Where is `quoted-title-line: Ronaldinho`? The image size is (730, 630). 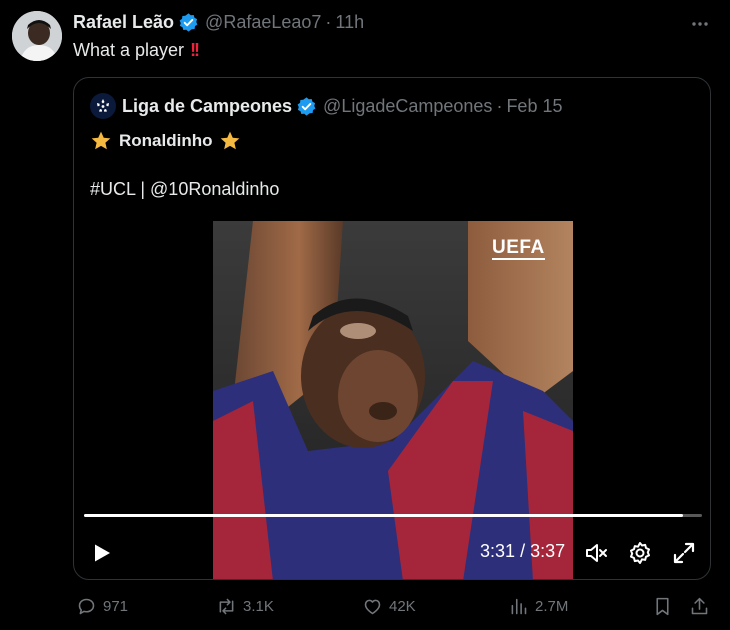 quoted-title-line: Ronaldinho is located at coordinates (165, 141).